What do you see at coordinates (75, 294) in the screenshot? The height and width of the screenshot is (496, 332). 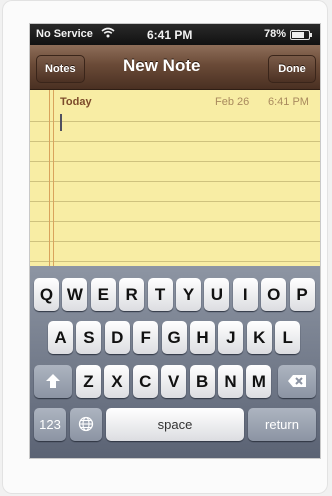 I see `key-w: W` at bounding box center [75, 294].